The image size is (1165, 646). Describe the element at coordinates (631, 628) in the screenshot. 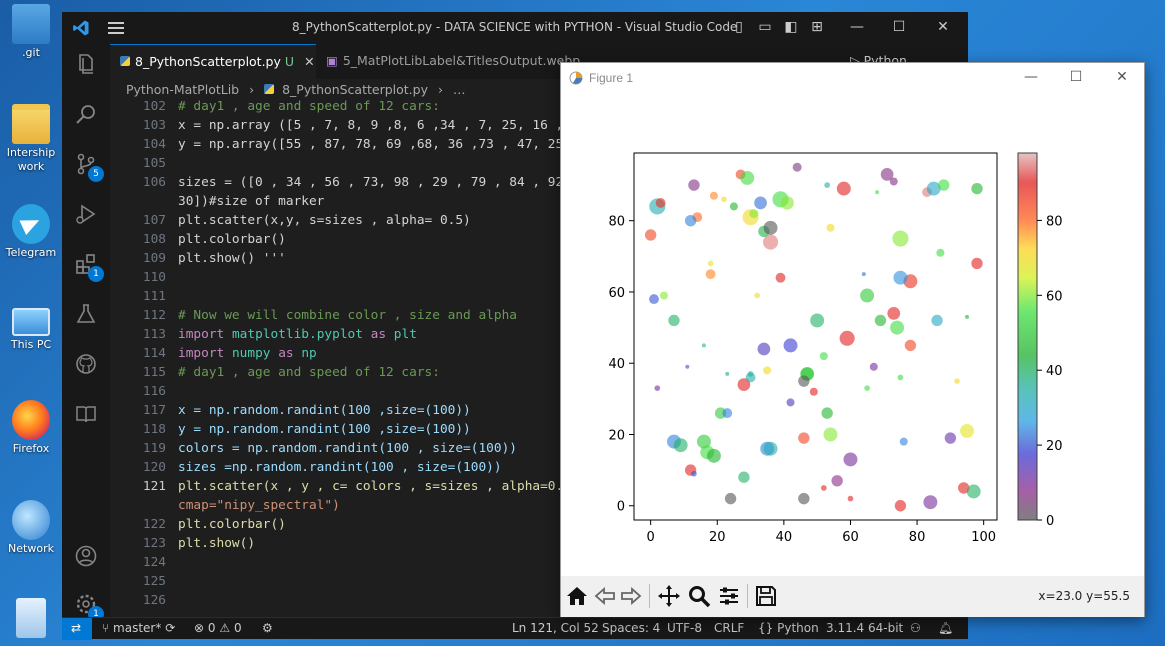

I see `indentation: Spaces: 4` at that location.